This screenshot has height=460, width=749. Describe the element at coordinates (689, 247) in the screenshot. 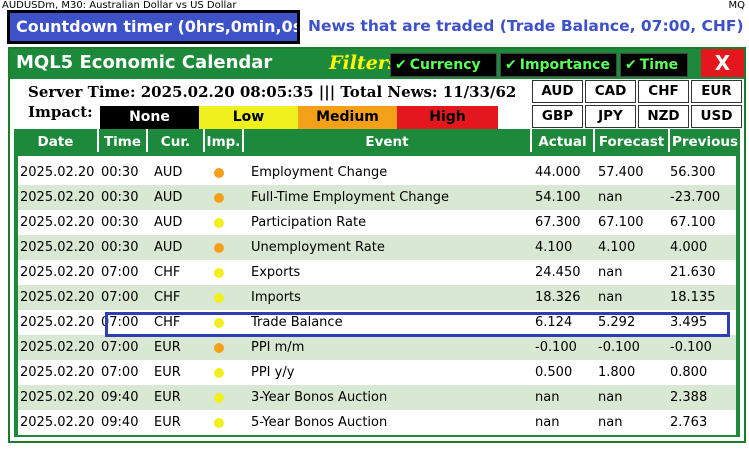

I see `cell-previous: 4.000` at that location.